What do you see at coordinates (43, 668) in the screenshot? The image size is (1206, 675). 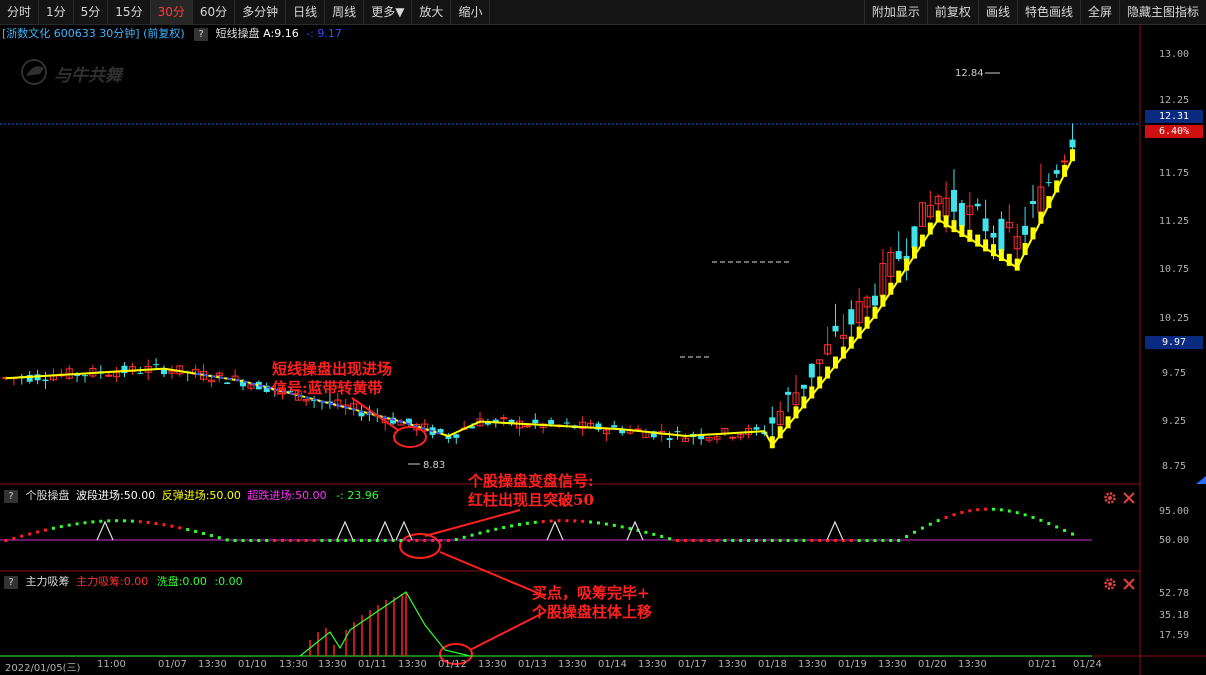 I see `date-tick: 2022/01/05(三)` at bounding box center [43, 668].